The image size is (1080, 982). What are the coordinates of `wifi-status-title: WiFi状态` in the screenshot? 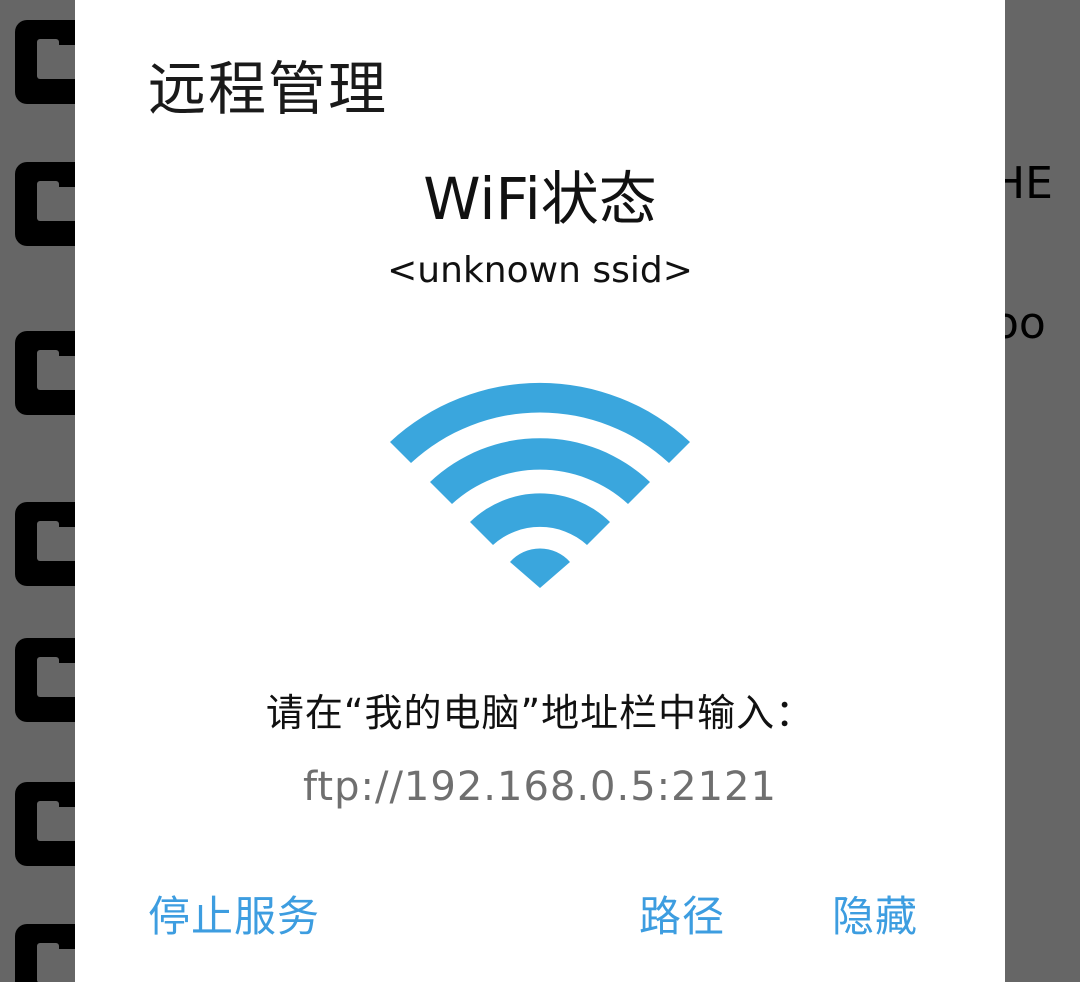 It's located at (540, 199).